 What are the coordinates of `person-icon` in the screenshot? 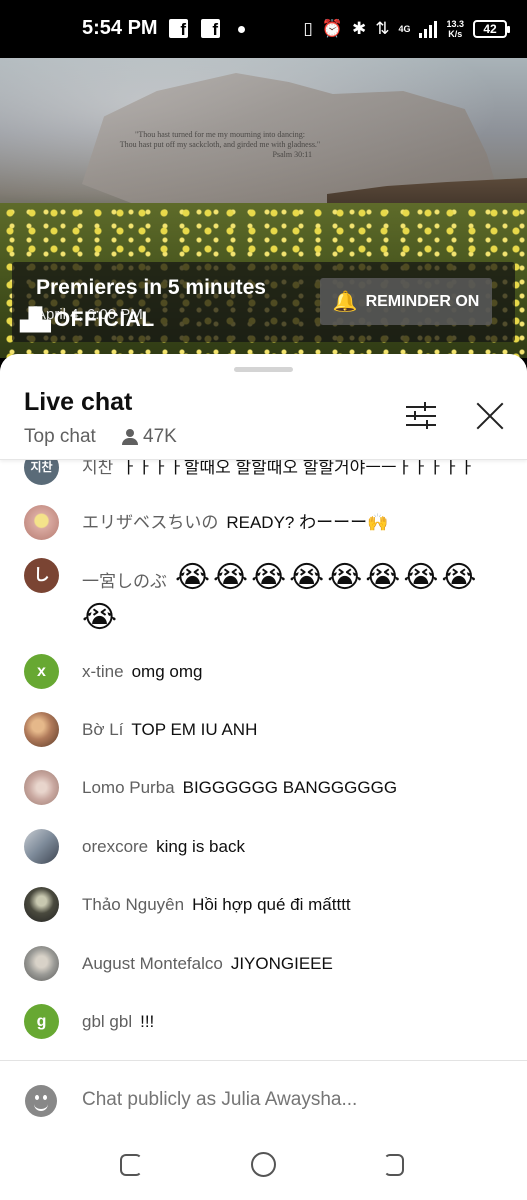 It's located at (130, 437).